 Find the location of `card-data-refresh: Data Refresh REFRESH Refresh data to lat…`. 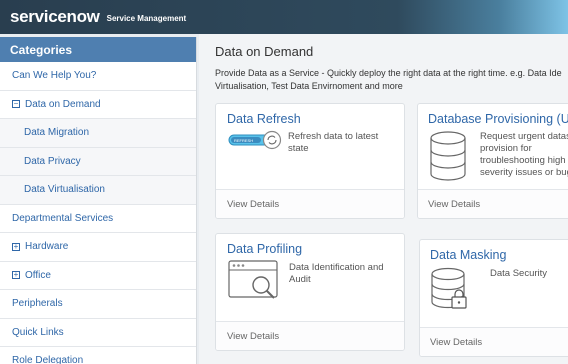

card-data-refresh: Data Refresh REFRESH Refresh data to lat… is located at coordinates (310, 161).